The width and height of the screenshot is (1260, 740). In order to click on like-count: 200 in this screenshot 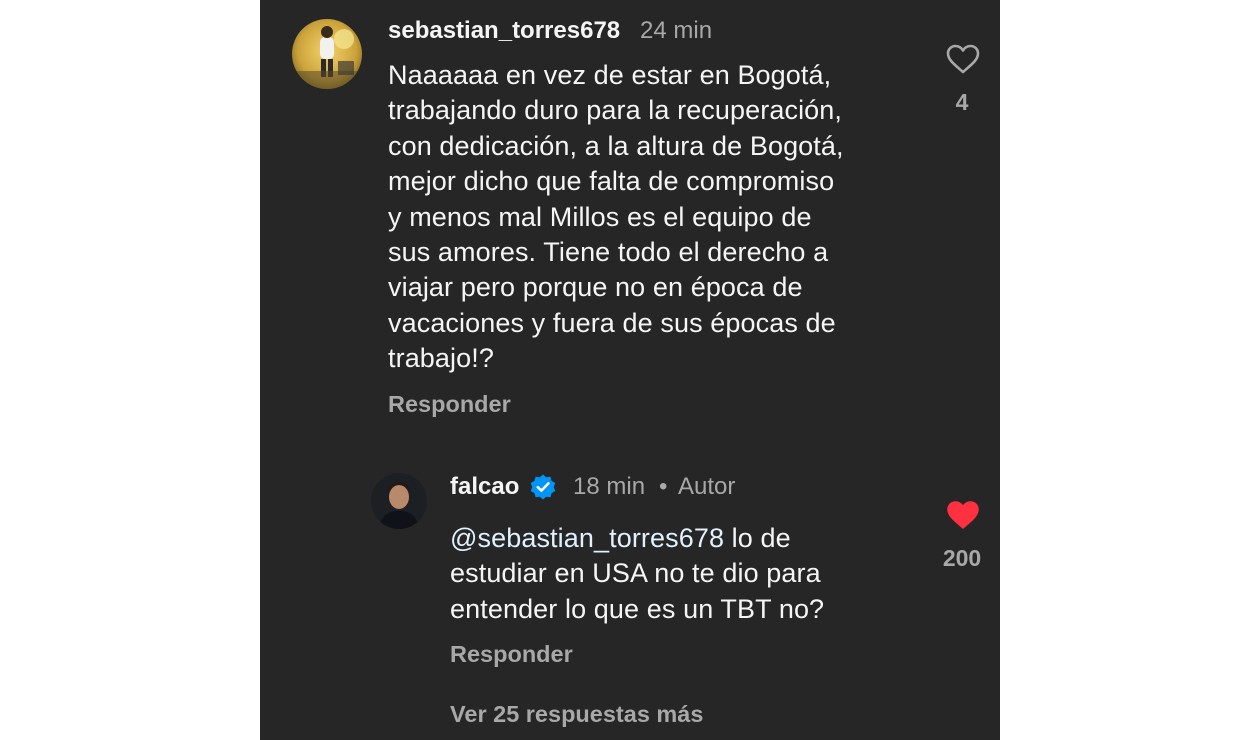, I will do `click(962, 558)`.